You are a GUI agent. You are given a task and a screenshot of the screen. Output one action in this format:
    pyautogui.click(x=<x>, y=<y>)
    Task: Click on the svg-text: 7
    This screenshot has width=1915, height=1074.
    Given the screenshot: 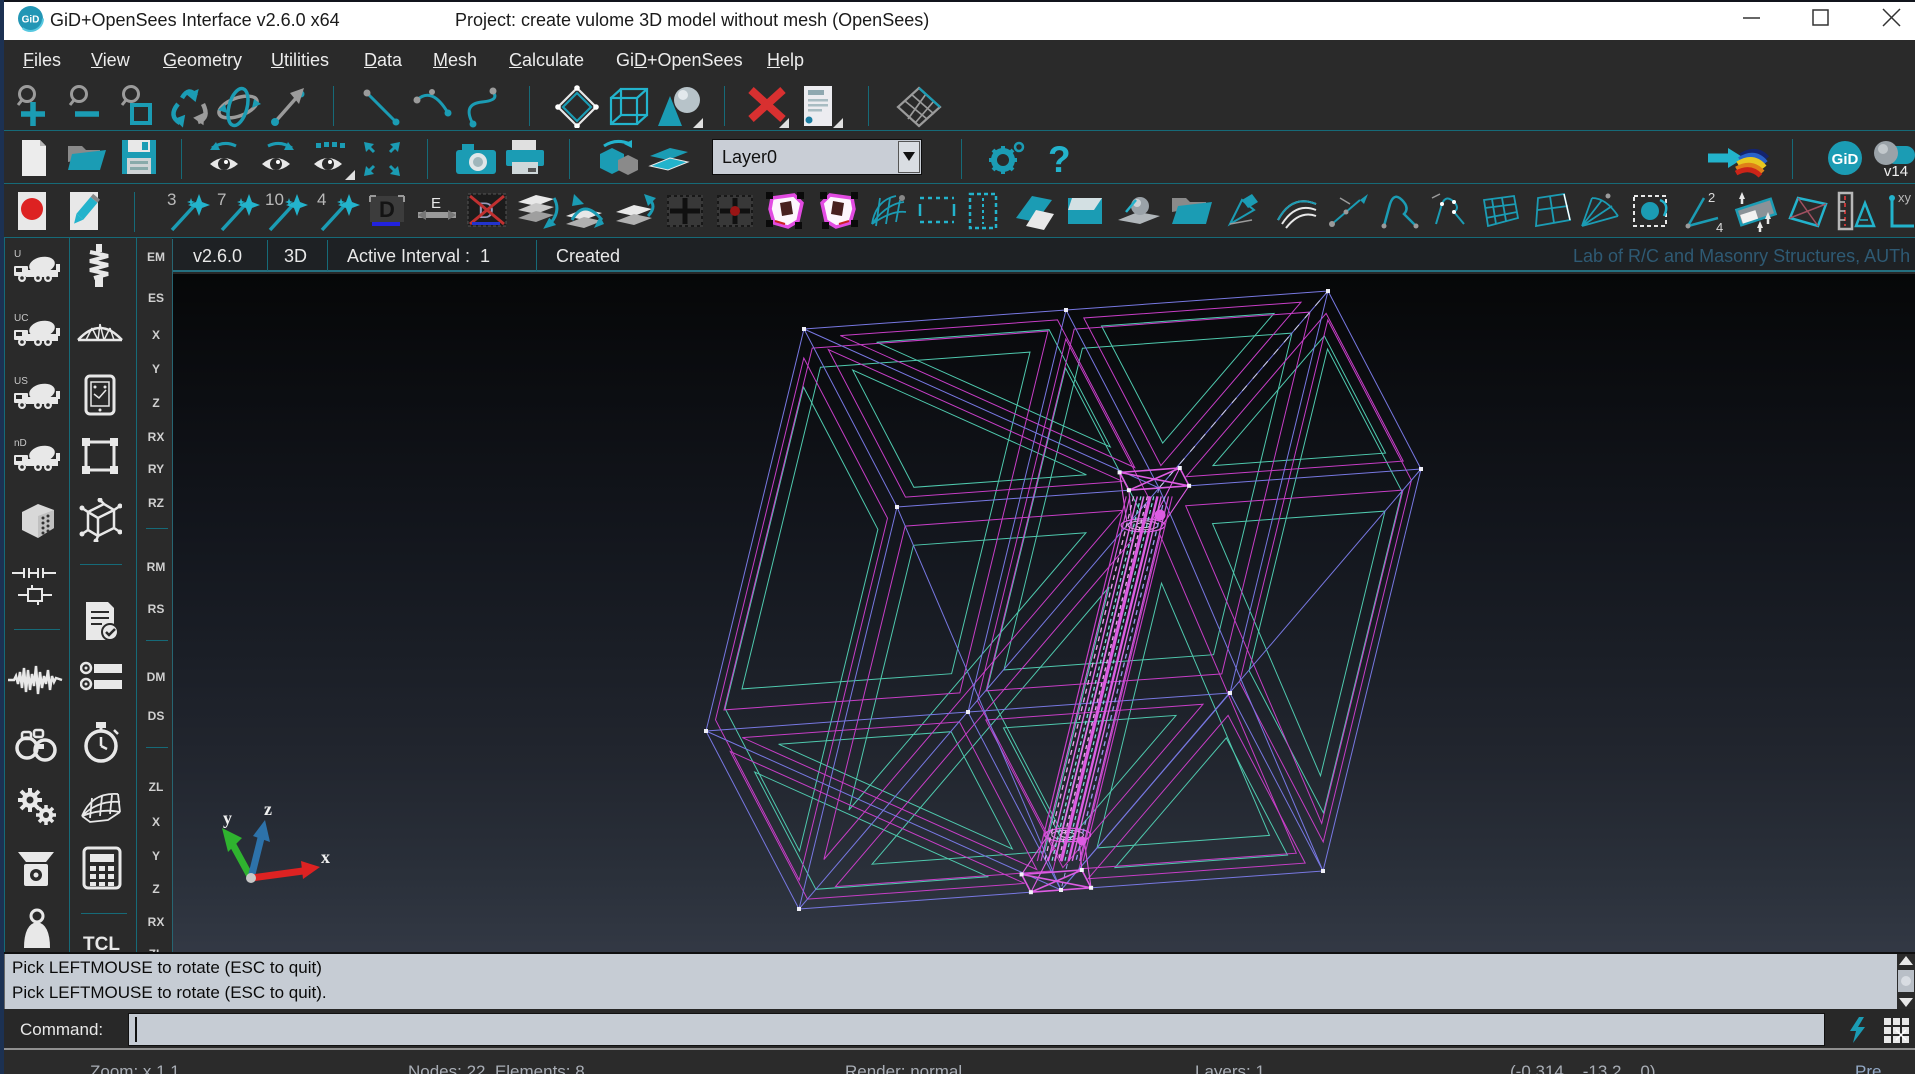 What is the action you would take?
    pyautogui.click(x=221, y=199)
    